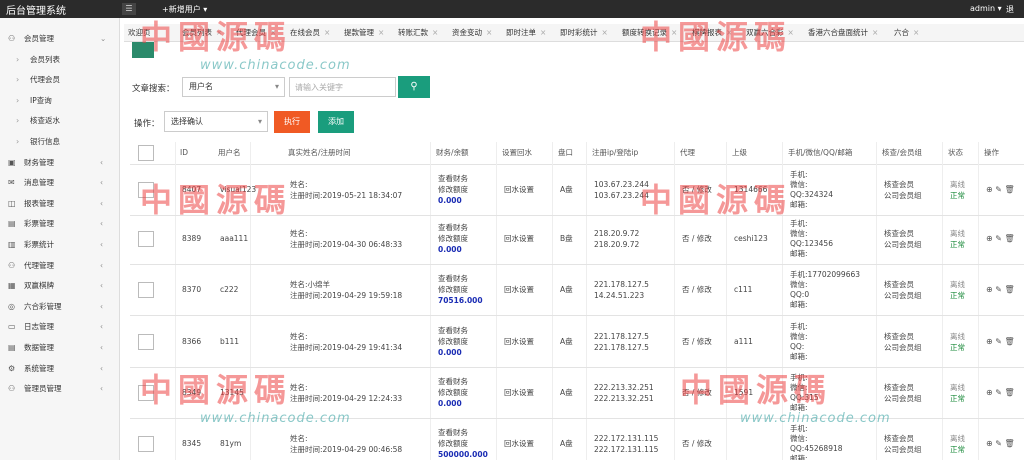  I want to click on sidebar-item: ▥ 彩票统计 ‹, so click(59, 244).